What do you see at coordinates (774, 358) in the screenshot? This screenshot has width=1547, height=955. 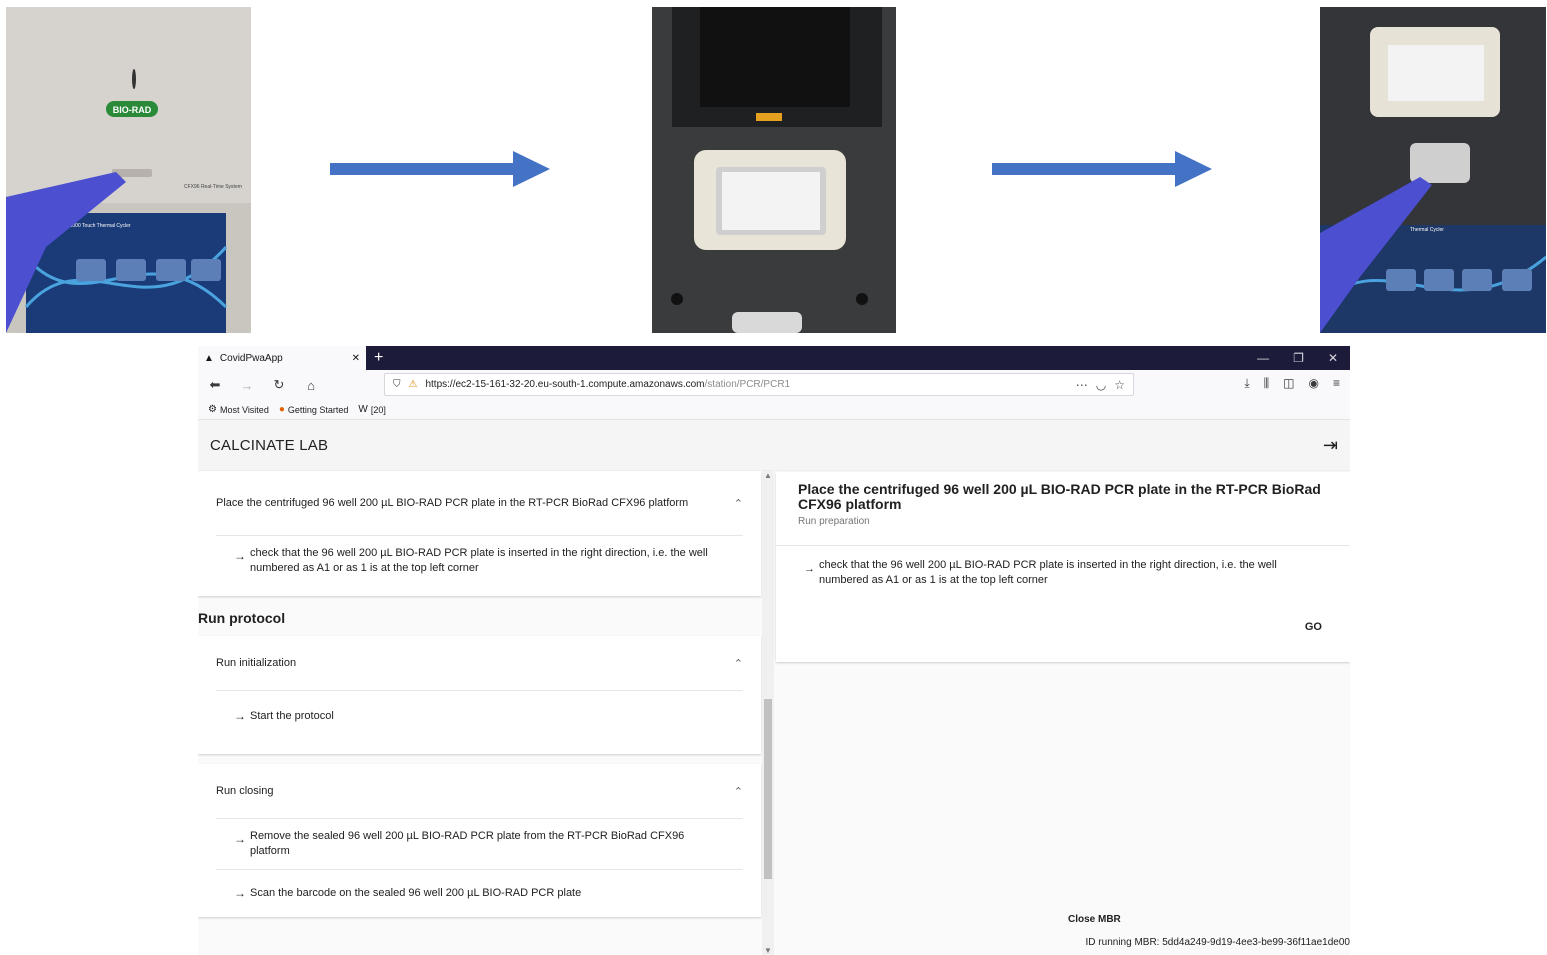 I see `tab-bar: ▲ CovidPwaApp ✕ + — ❐ ✕` at bounding box center [774, 358].